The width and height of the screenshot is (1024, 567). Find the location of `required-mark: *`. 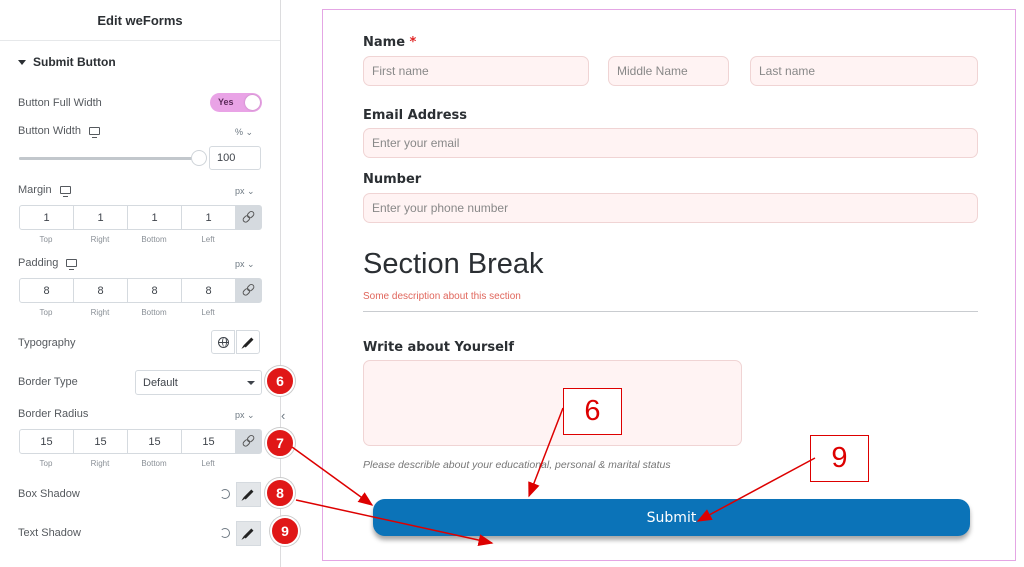

required-mark: * is located at coordinates (413, 42).